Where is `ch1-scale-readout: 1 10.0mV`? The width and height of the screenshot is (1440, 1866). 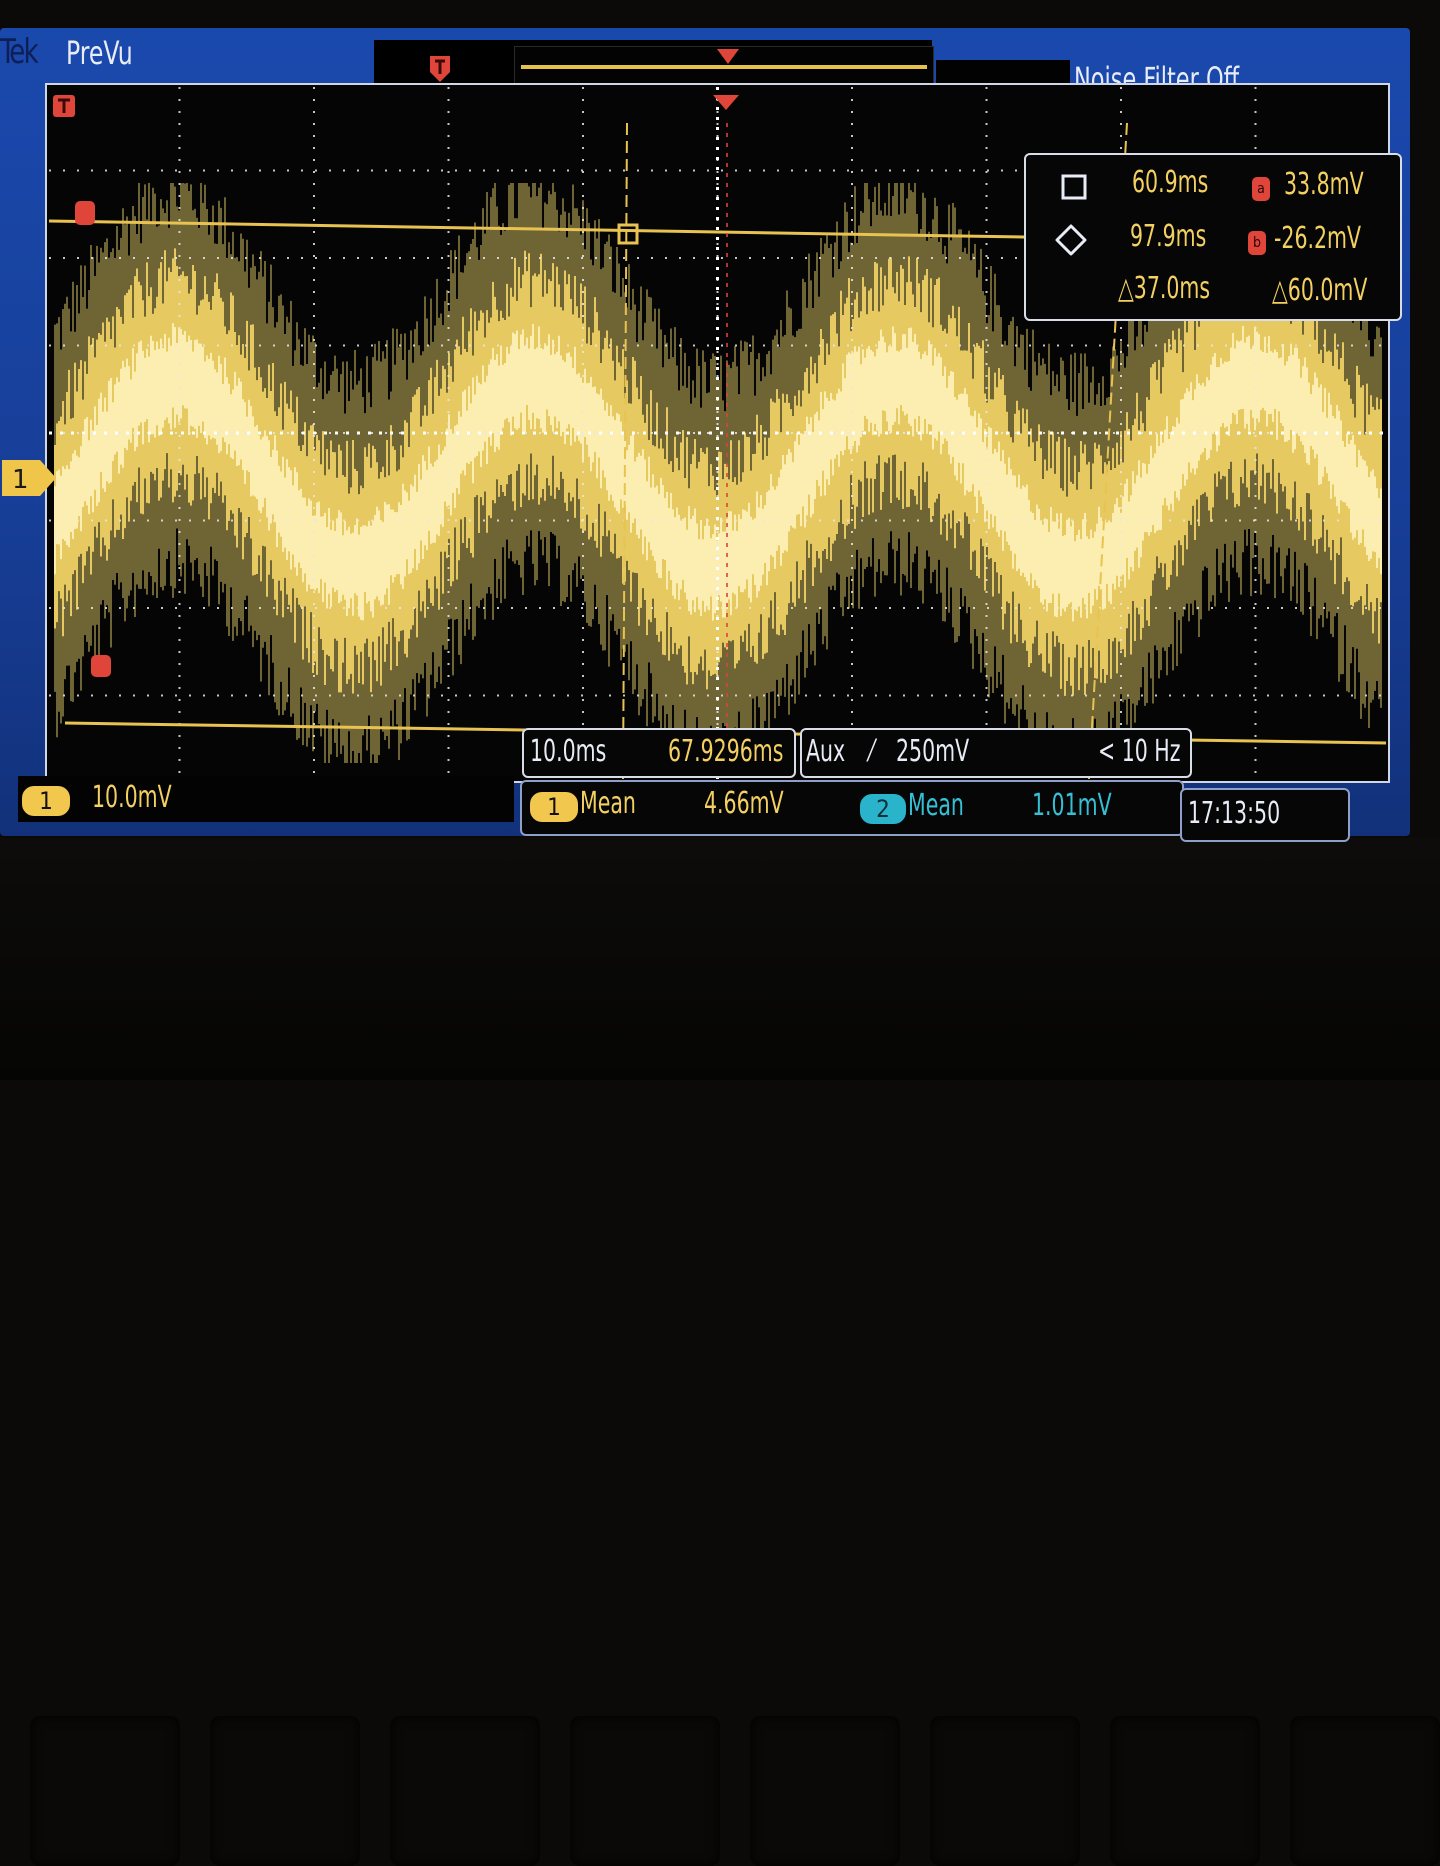
ch1-scale-readout: 1 10.0mV is located at coordinates (266, 799).